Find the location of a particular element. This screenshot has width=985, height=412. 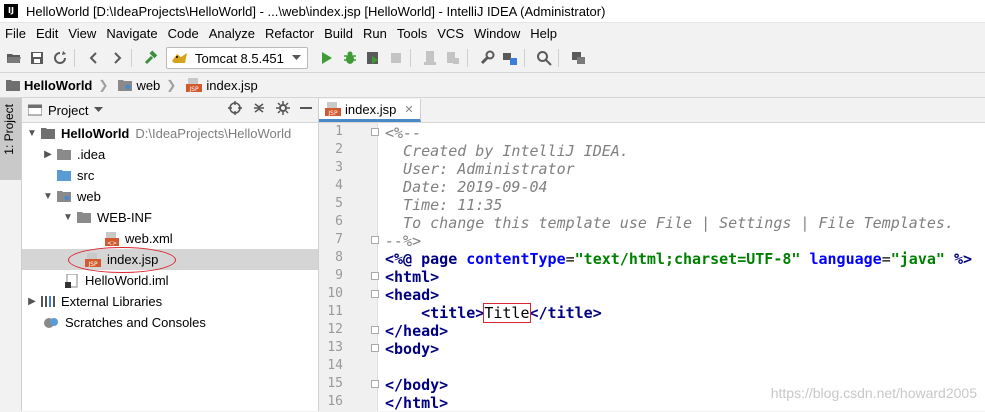

vcs-update-icon is located at coordinates (453, 58).